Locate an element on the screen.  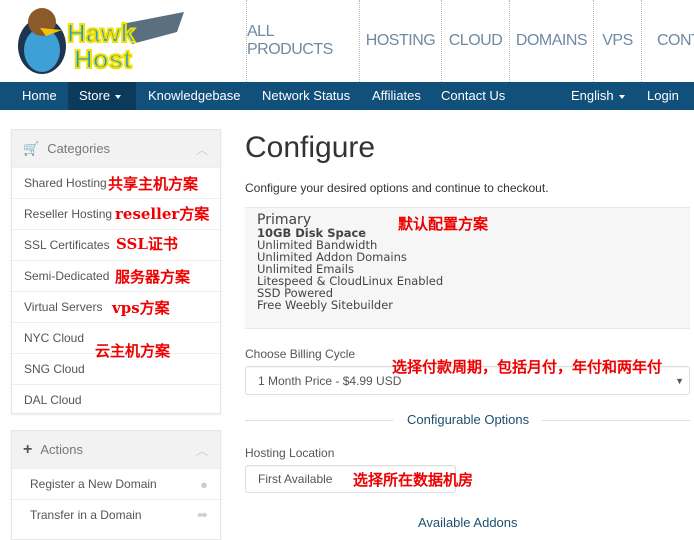
page-title: Configure is located at coordinates (310, 147).